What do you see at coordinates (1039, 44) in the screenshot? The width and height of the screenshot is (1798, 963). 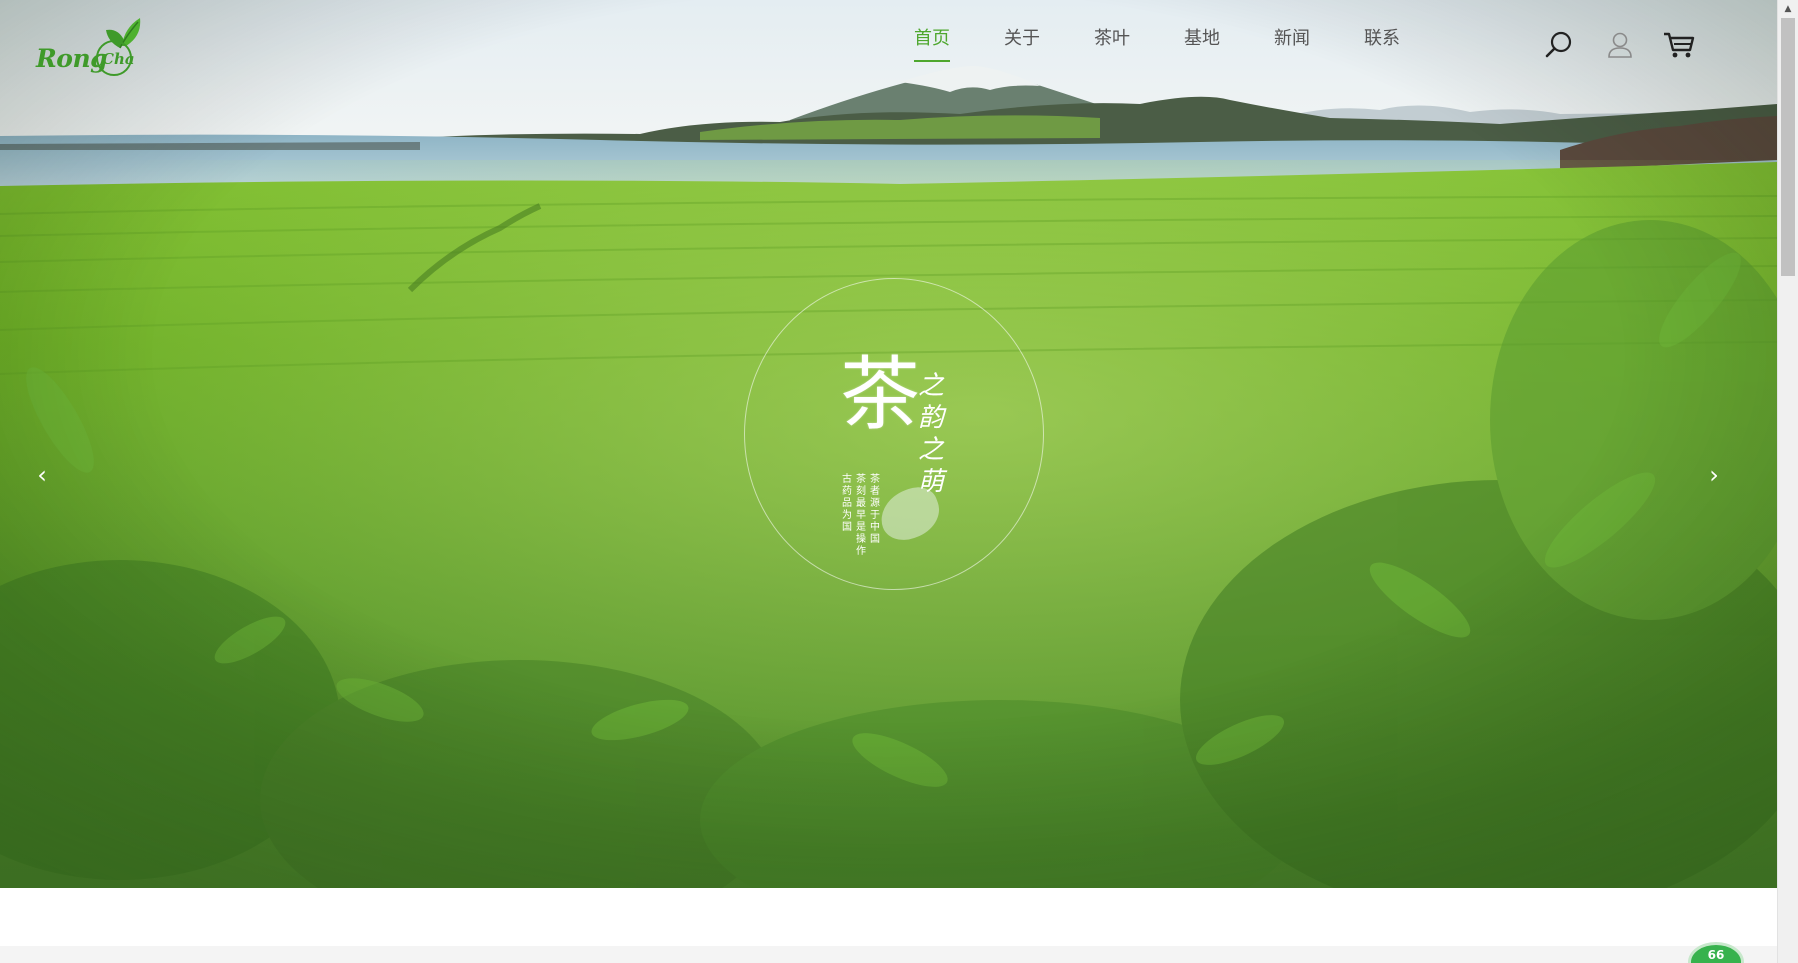 I see `nav-item-about: 关于` at bounding box center [1039, 44].